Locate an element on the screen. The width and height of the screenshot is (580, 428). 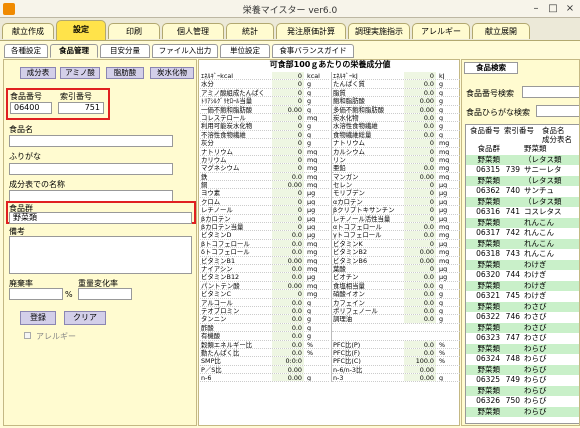
food-list-row: 06318 743 れんこん is located at coordinates (522, 254).